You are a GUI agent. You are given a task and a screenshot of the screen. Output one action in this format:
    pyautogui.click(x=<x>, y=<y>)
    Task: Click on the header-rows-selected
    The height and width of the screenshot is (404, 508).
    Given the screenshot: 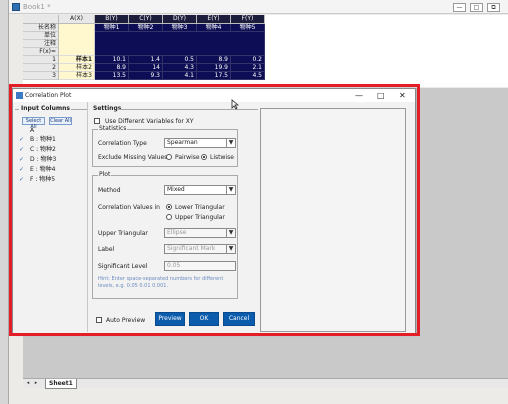 What is the action you would take?
    pyautogui.click(x=180, y=44)
    